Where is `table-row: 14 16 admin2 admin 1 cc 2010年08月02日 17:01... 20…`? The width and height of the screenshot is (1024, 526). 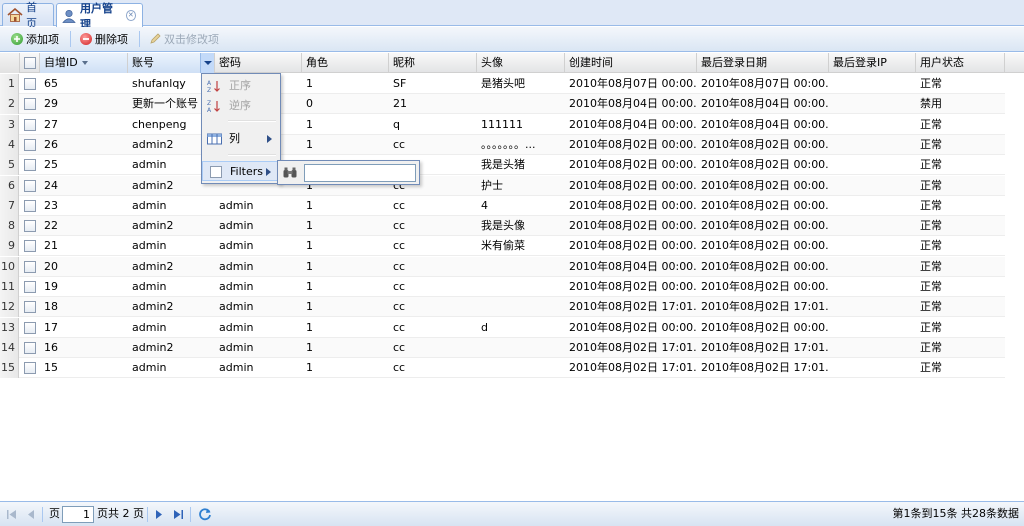 table-row: 14 16 admin2 admin 1 cc 2010年08月02日 17:01... 20… is located at coordinates (502, 347).